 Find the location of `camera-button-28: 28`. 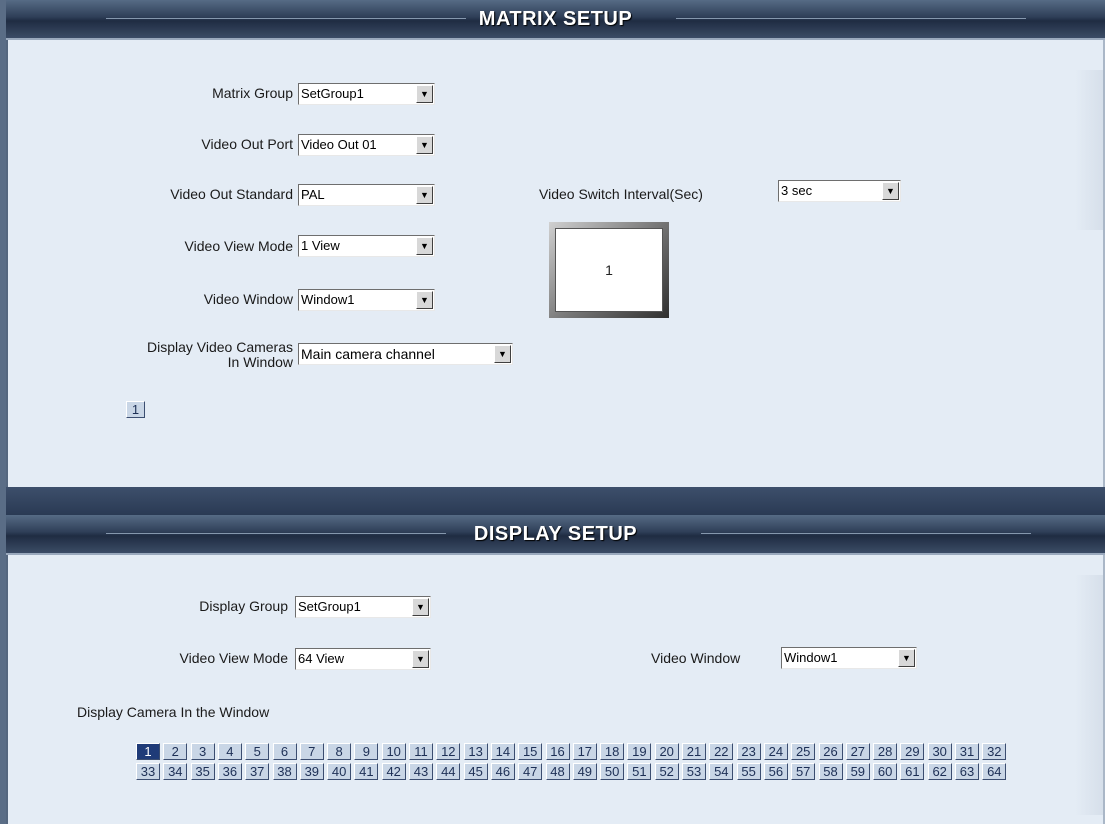

camera-button-28: 28 is located at coordinates (885, 751).